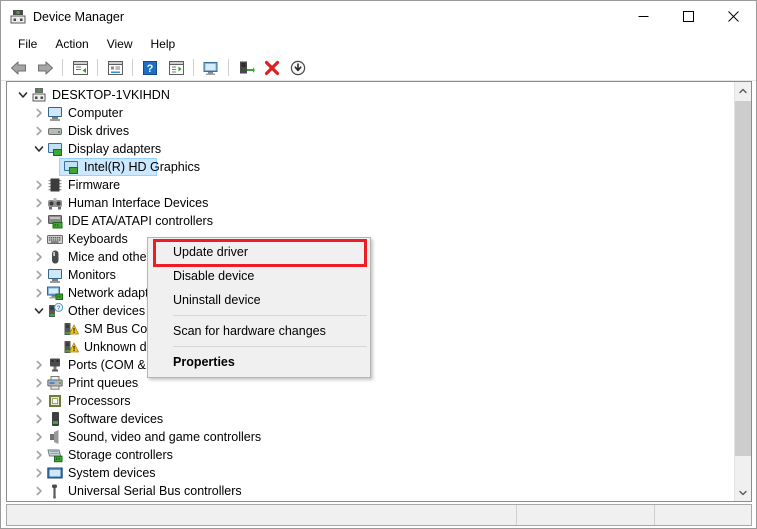 The width and height of the screenshot is (757, 529). What do you see at coordinates (370, 221) in the screenshot?
I see `tree-row-ide-controllers: IDE ATA/ATAPI controllers` at bounding box center [370, 221].